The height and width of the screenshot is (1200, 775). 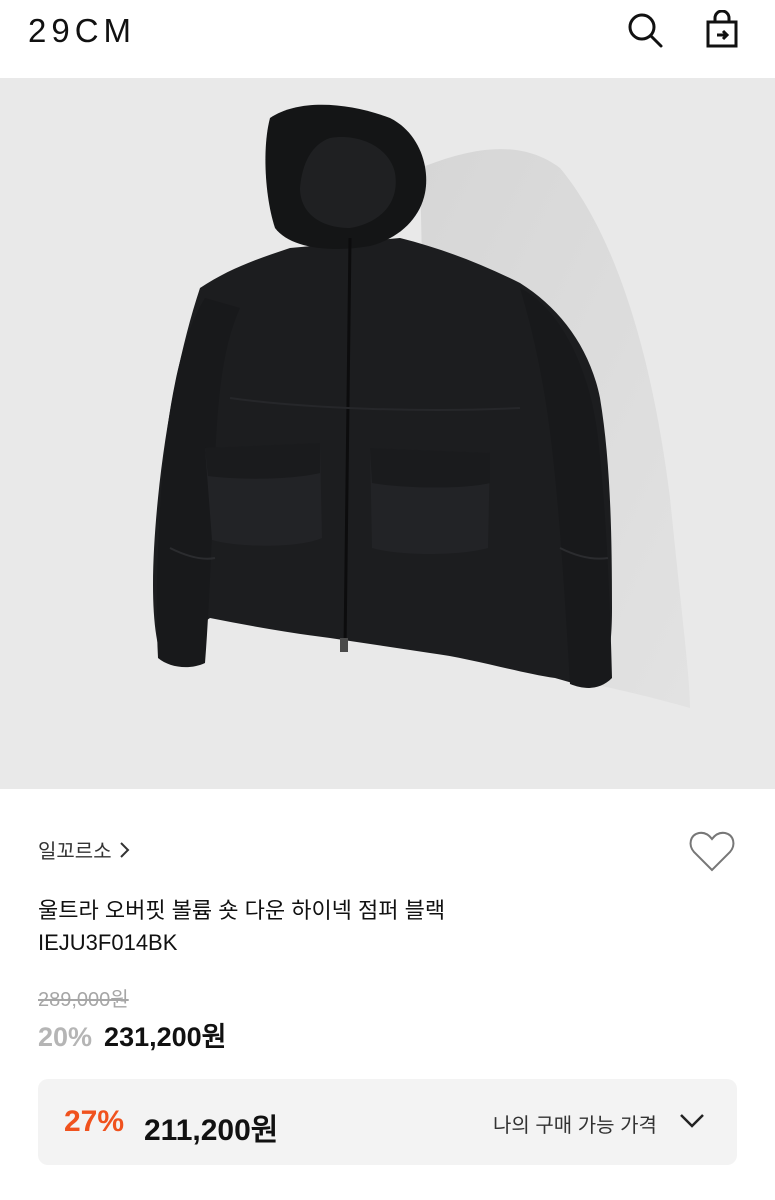 I want to click on shopping-bag-icon, so click(x=722, y=29).